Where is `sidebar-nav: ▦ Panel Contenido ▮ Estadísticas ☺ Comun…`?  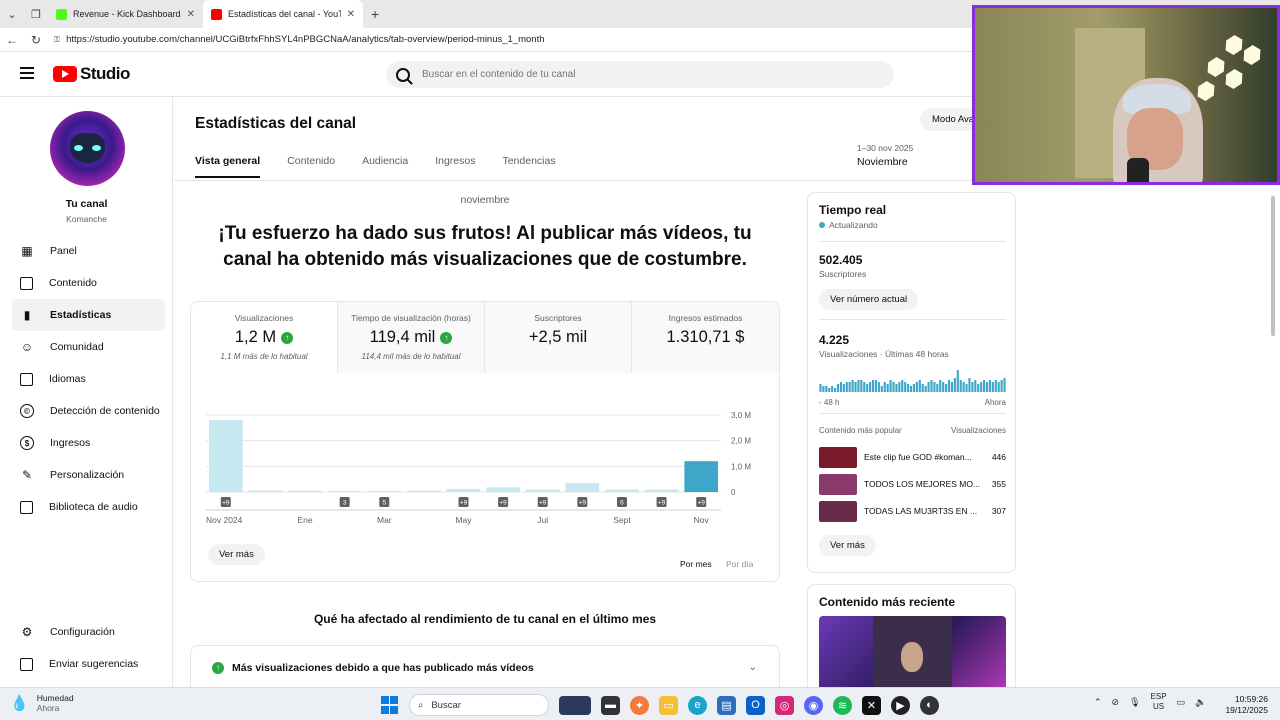 sidebar-nav: ▦ Panel Contenido ▮ Estadísticas ☺ Comun… is located at coordinates (88, 379).